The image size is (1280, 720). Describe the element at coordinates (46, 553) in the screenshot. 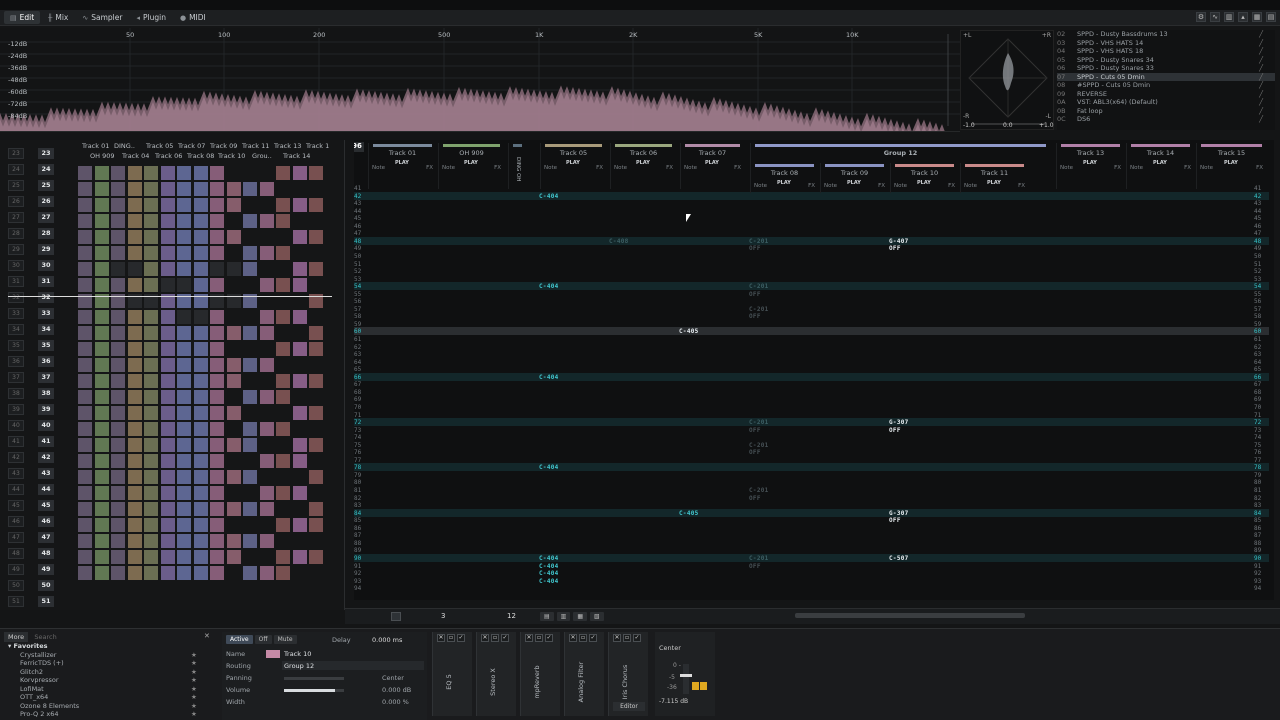

I see `seq-slot-number: 48` at that location.